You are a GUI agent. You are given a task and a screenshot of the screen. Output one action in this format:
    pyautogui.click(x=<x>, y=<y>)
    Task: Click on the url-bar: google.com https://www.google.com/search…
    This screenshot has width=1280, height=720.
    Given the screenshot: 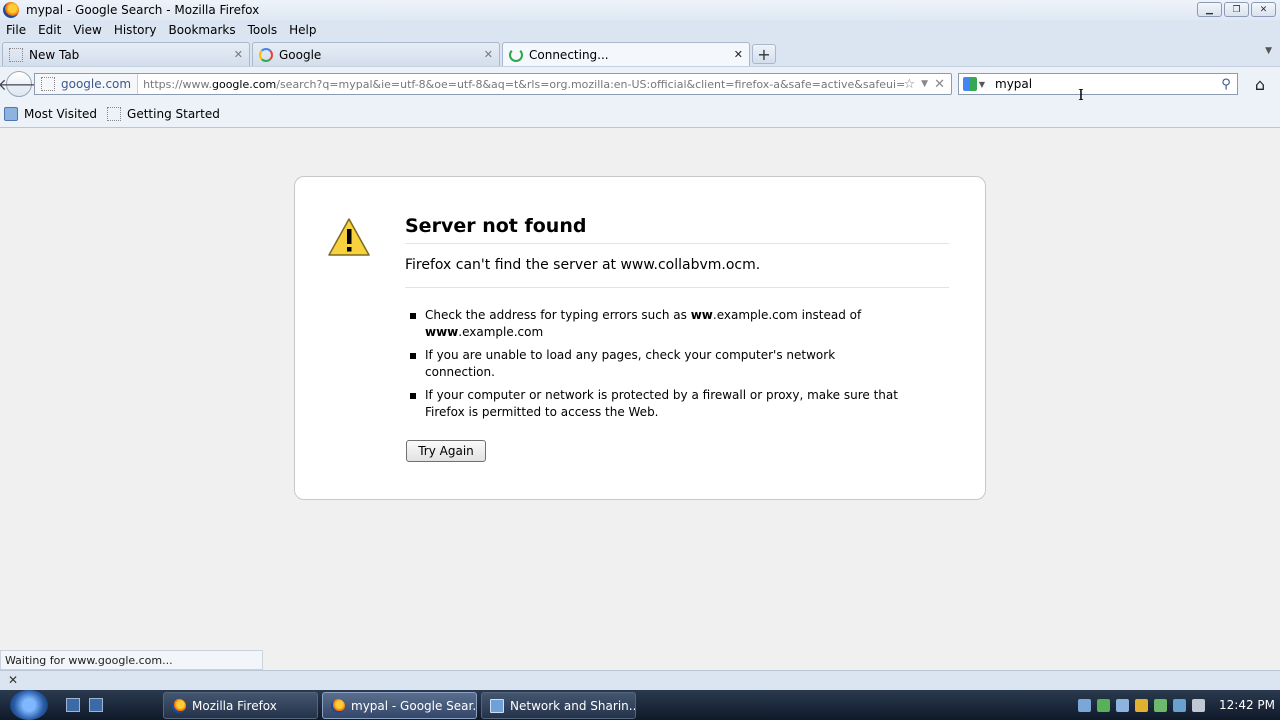 What is the action you would take?
    pyautogui.click(x=493, y=84)
    